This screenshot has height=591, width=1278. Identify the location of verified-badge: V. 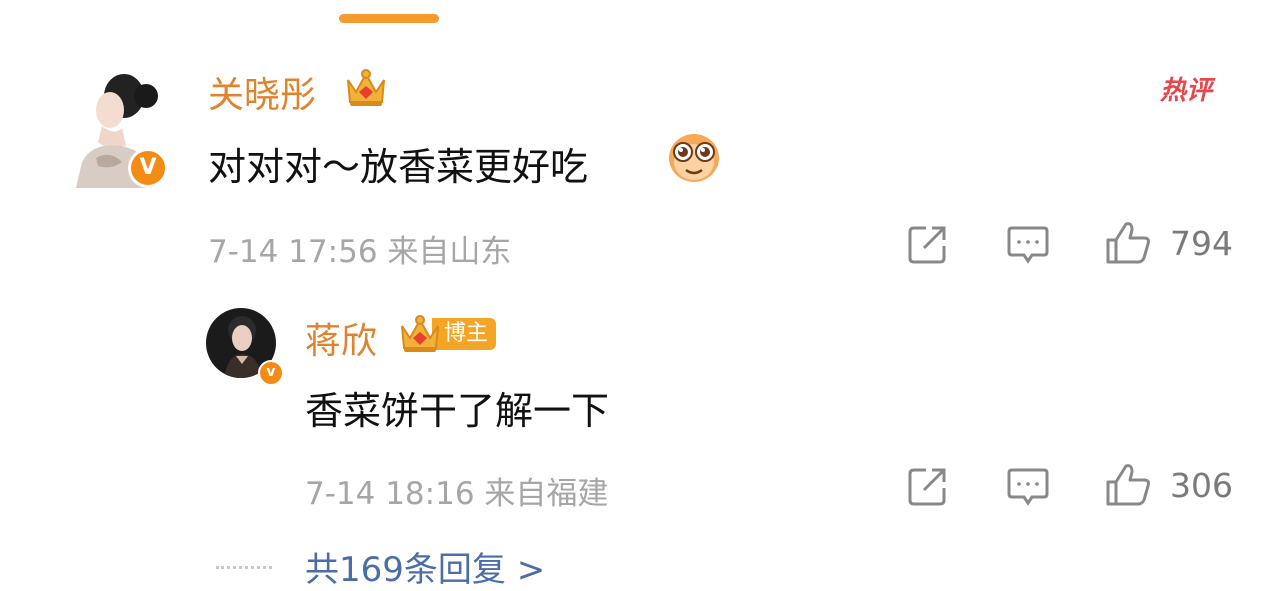
(148, 168).